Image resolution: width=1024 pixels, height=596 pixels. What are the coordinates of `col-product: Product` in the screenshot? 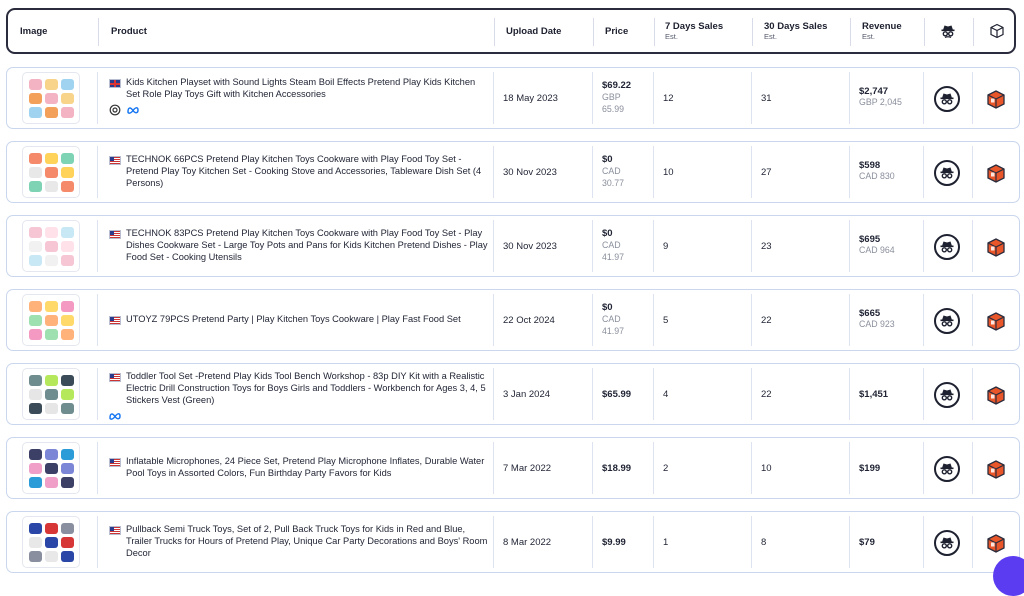 It's located at (129, 31).